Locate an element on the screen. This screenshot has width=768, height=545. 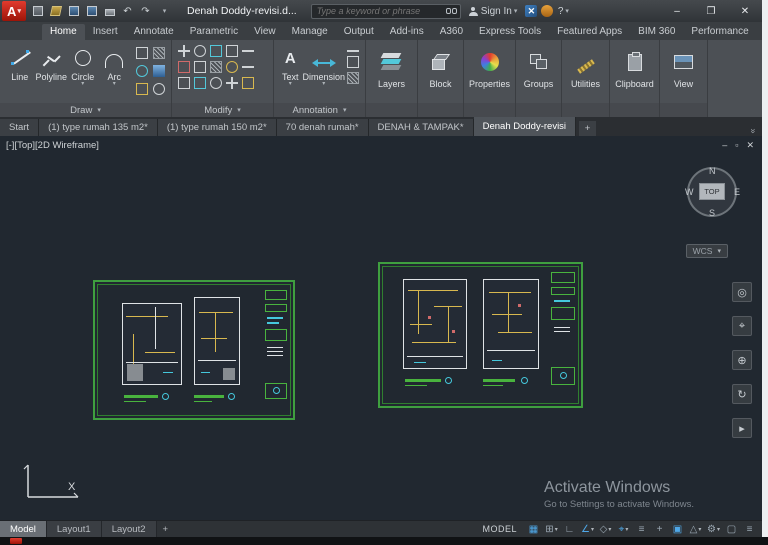
pan-button: ⌖ is located at coordinates (742, 326).